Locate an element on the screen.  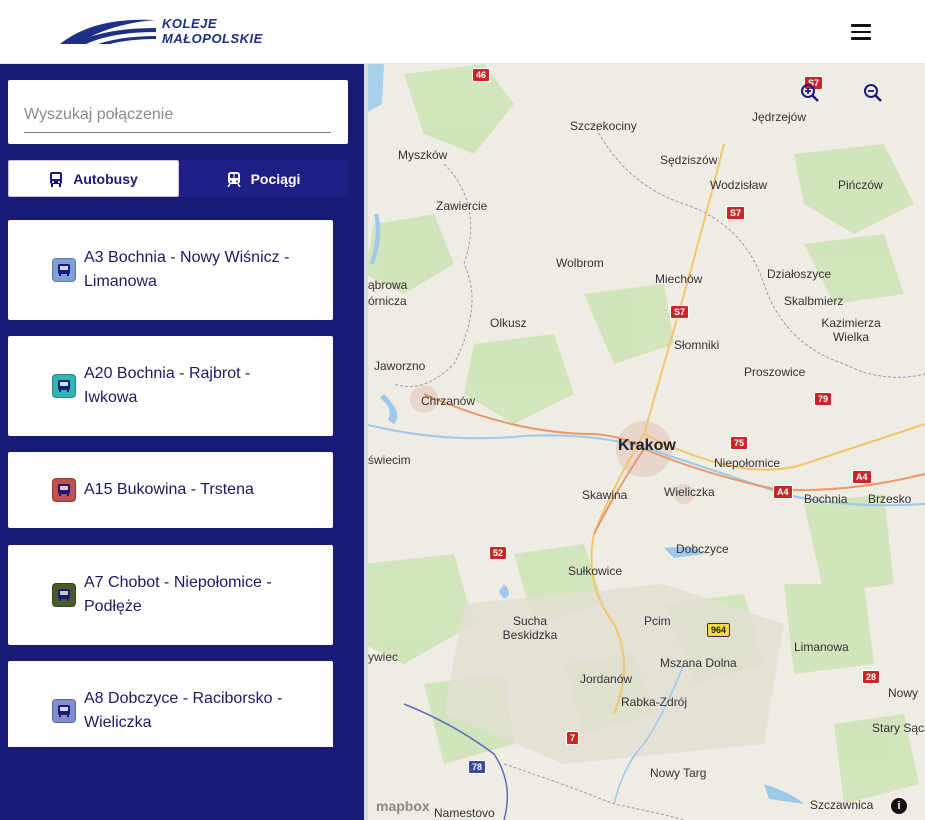
map-label: Stary Sącz is located at coordinates (898, 728).